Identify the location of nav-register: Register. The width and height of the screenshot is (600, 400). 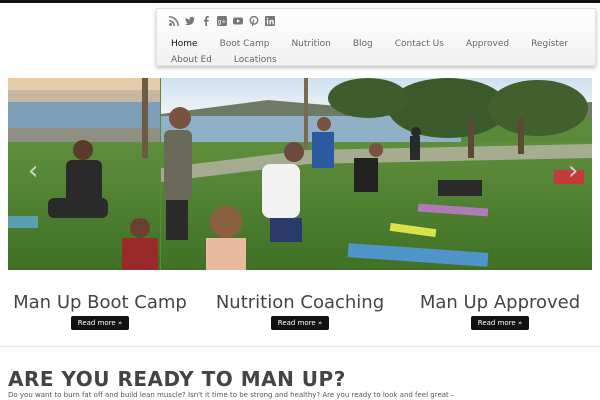
(549, 44).